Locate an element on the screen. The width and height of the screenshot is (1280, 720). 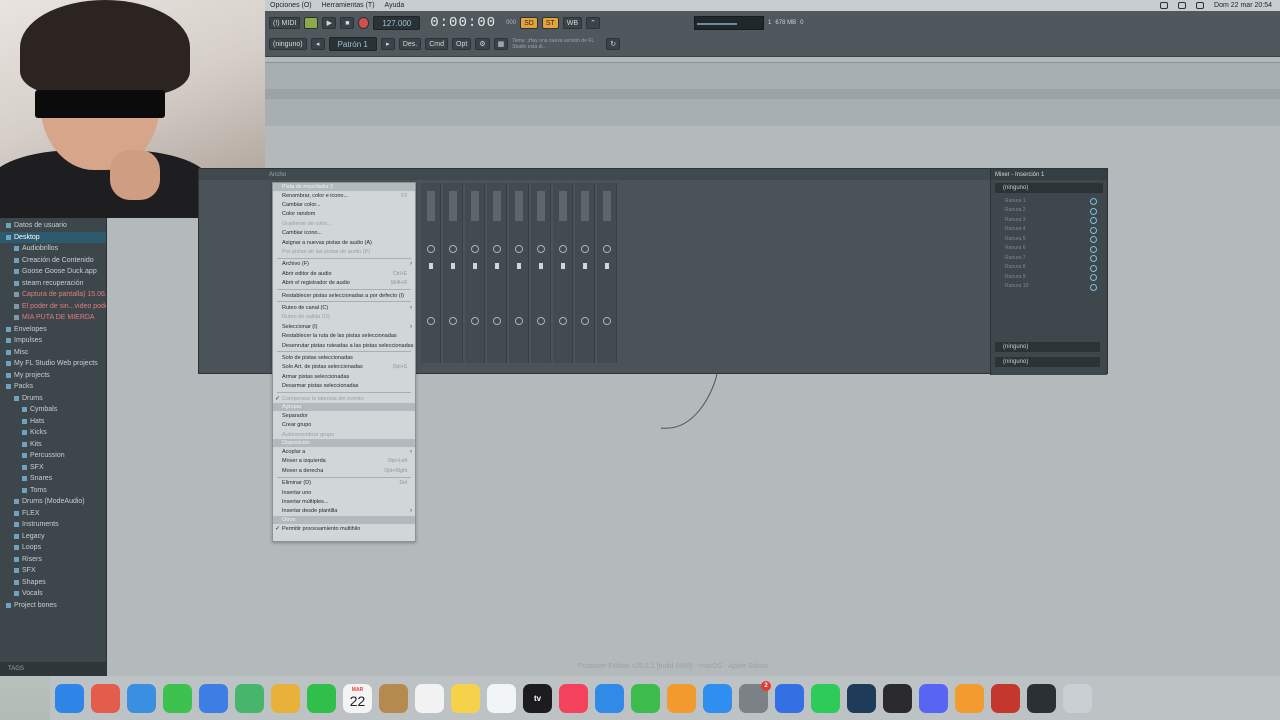
grid-icon: ▦ is located at coordinates (501, 44).